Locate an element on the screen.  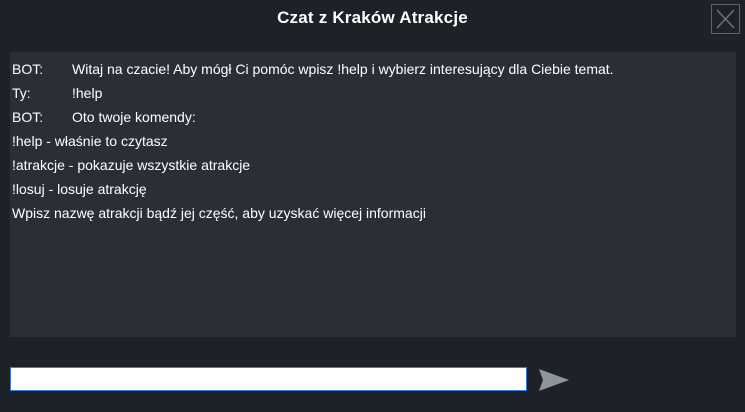
close-icon is located at coordinates (725, 19).